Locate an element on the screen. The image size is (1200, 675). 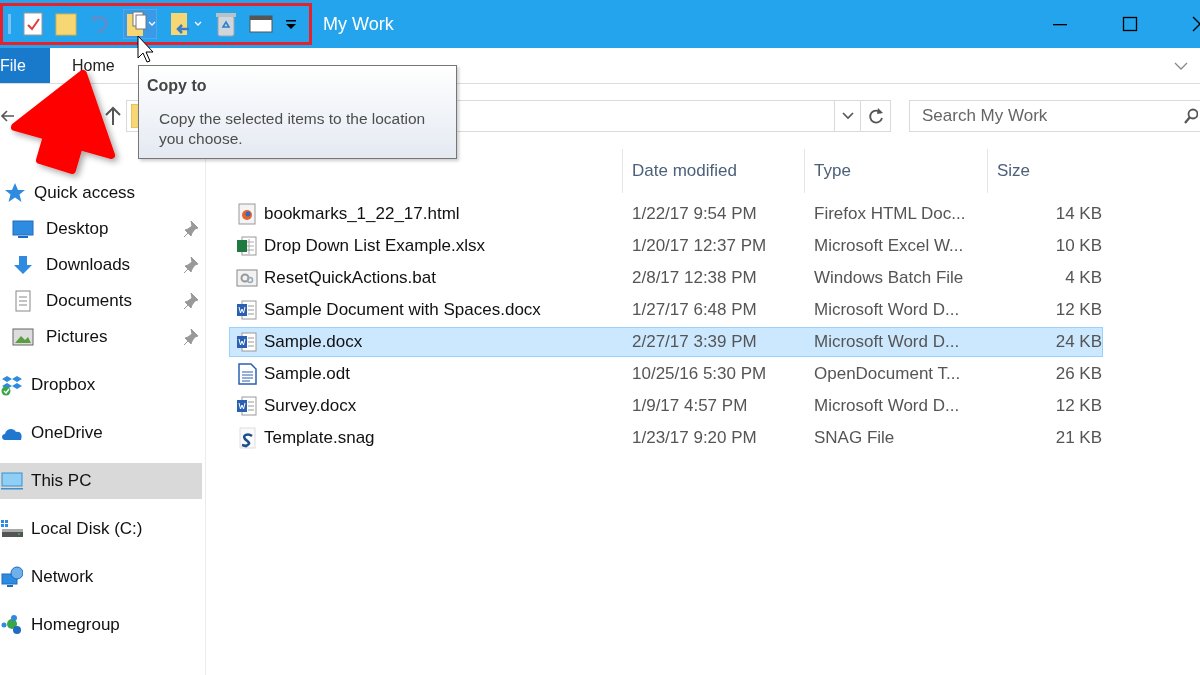
file-name: ResetQuickActions.bat is located at coordinates (350, 278).